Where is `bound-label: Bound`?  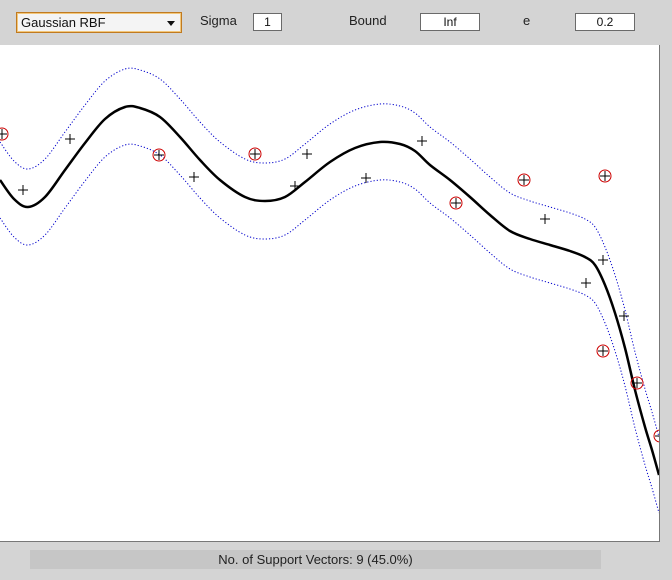
bound-label: Bound is located at coordinates (368, 20).